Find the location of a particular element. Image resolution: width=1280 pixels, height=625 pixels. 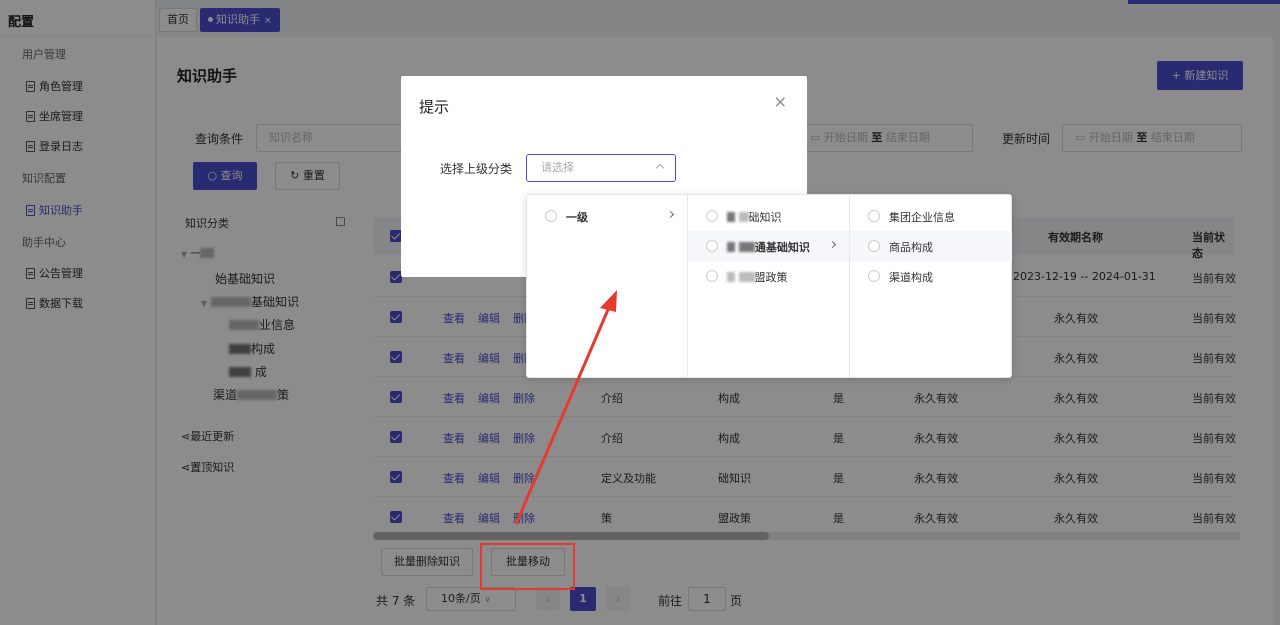

arrow-shaft is located at coordinates (563, 414).